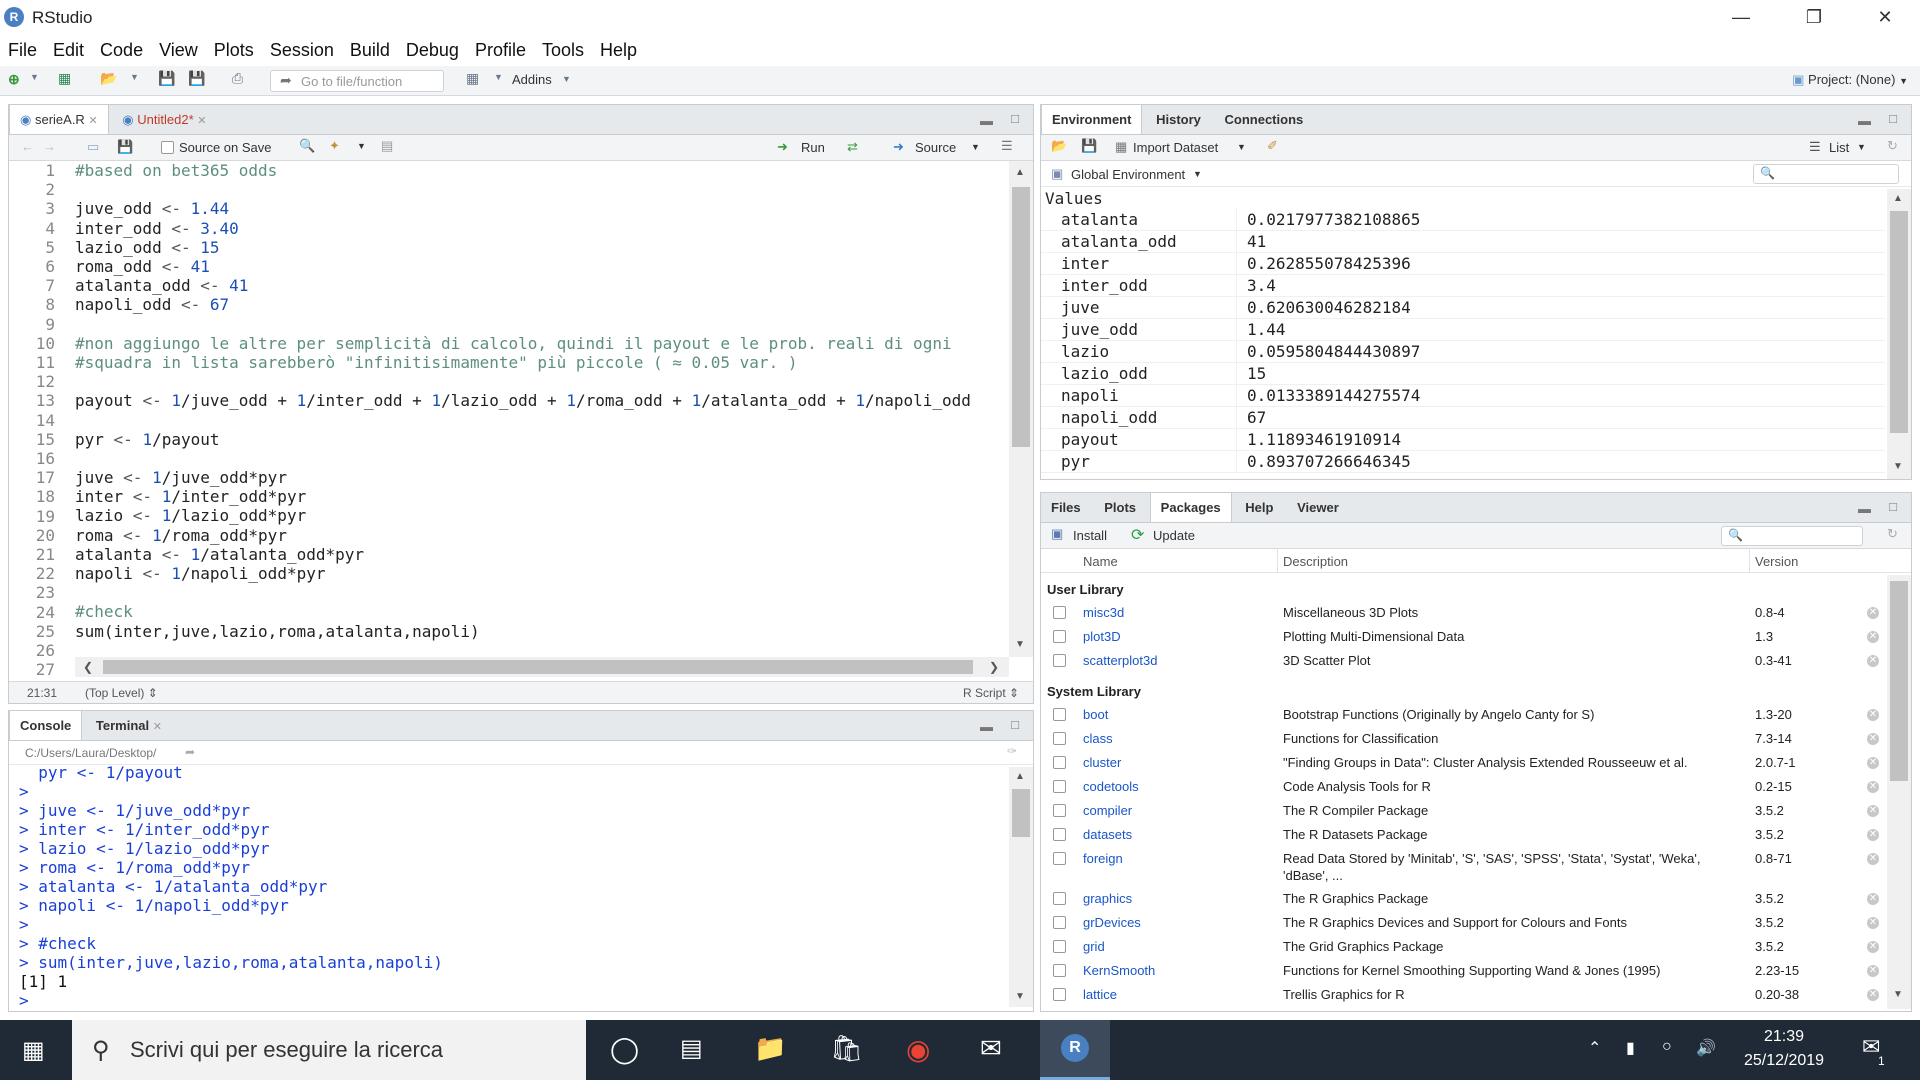 This screenshot has width=1920, height=1080. Describe the element at coordinates (563, 47) in the screenshot. I see `menu-tools: Tools` at that location.